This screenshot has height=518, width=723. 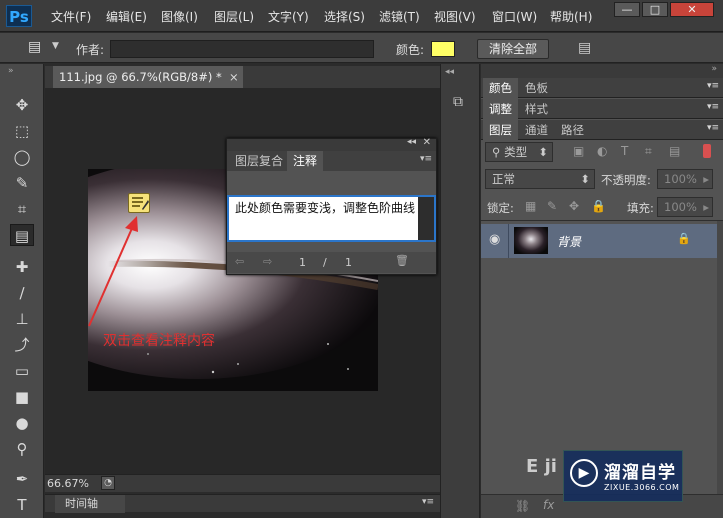 I want to click on toggle-notes-panel-icon: ▤, so click(x=584, y=48).